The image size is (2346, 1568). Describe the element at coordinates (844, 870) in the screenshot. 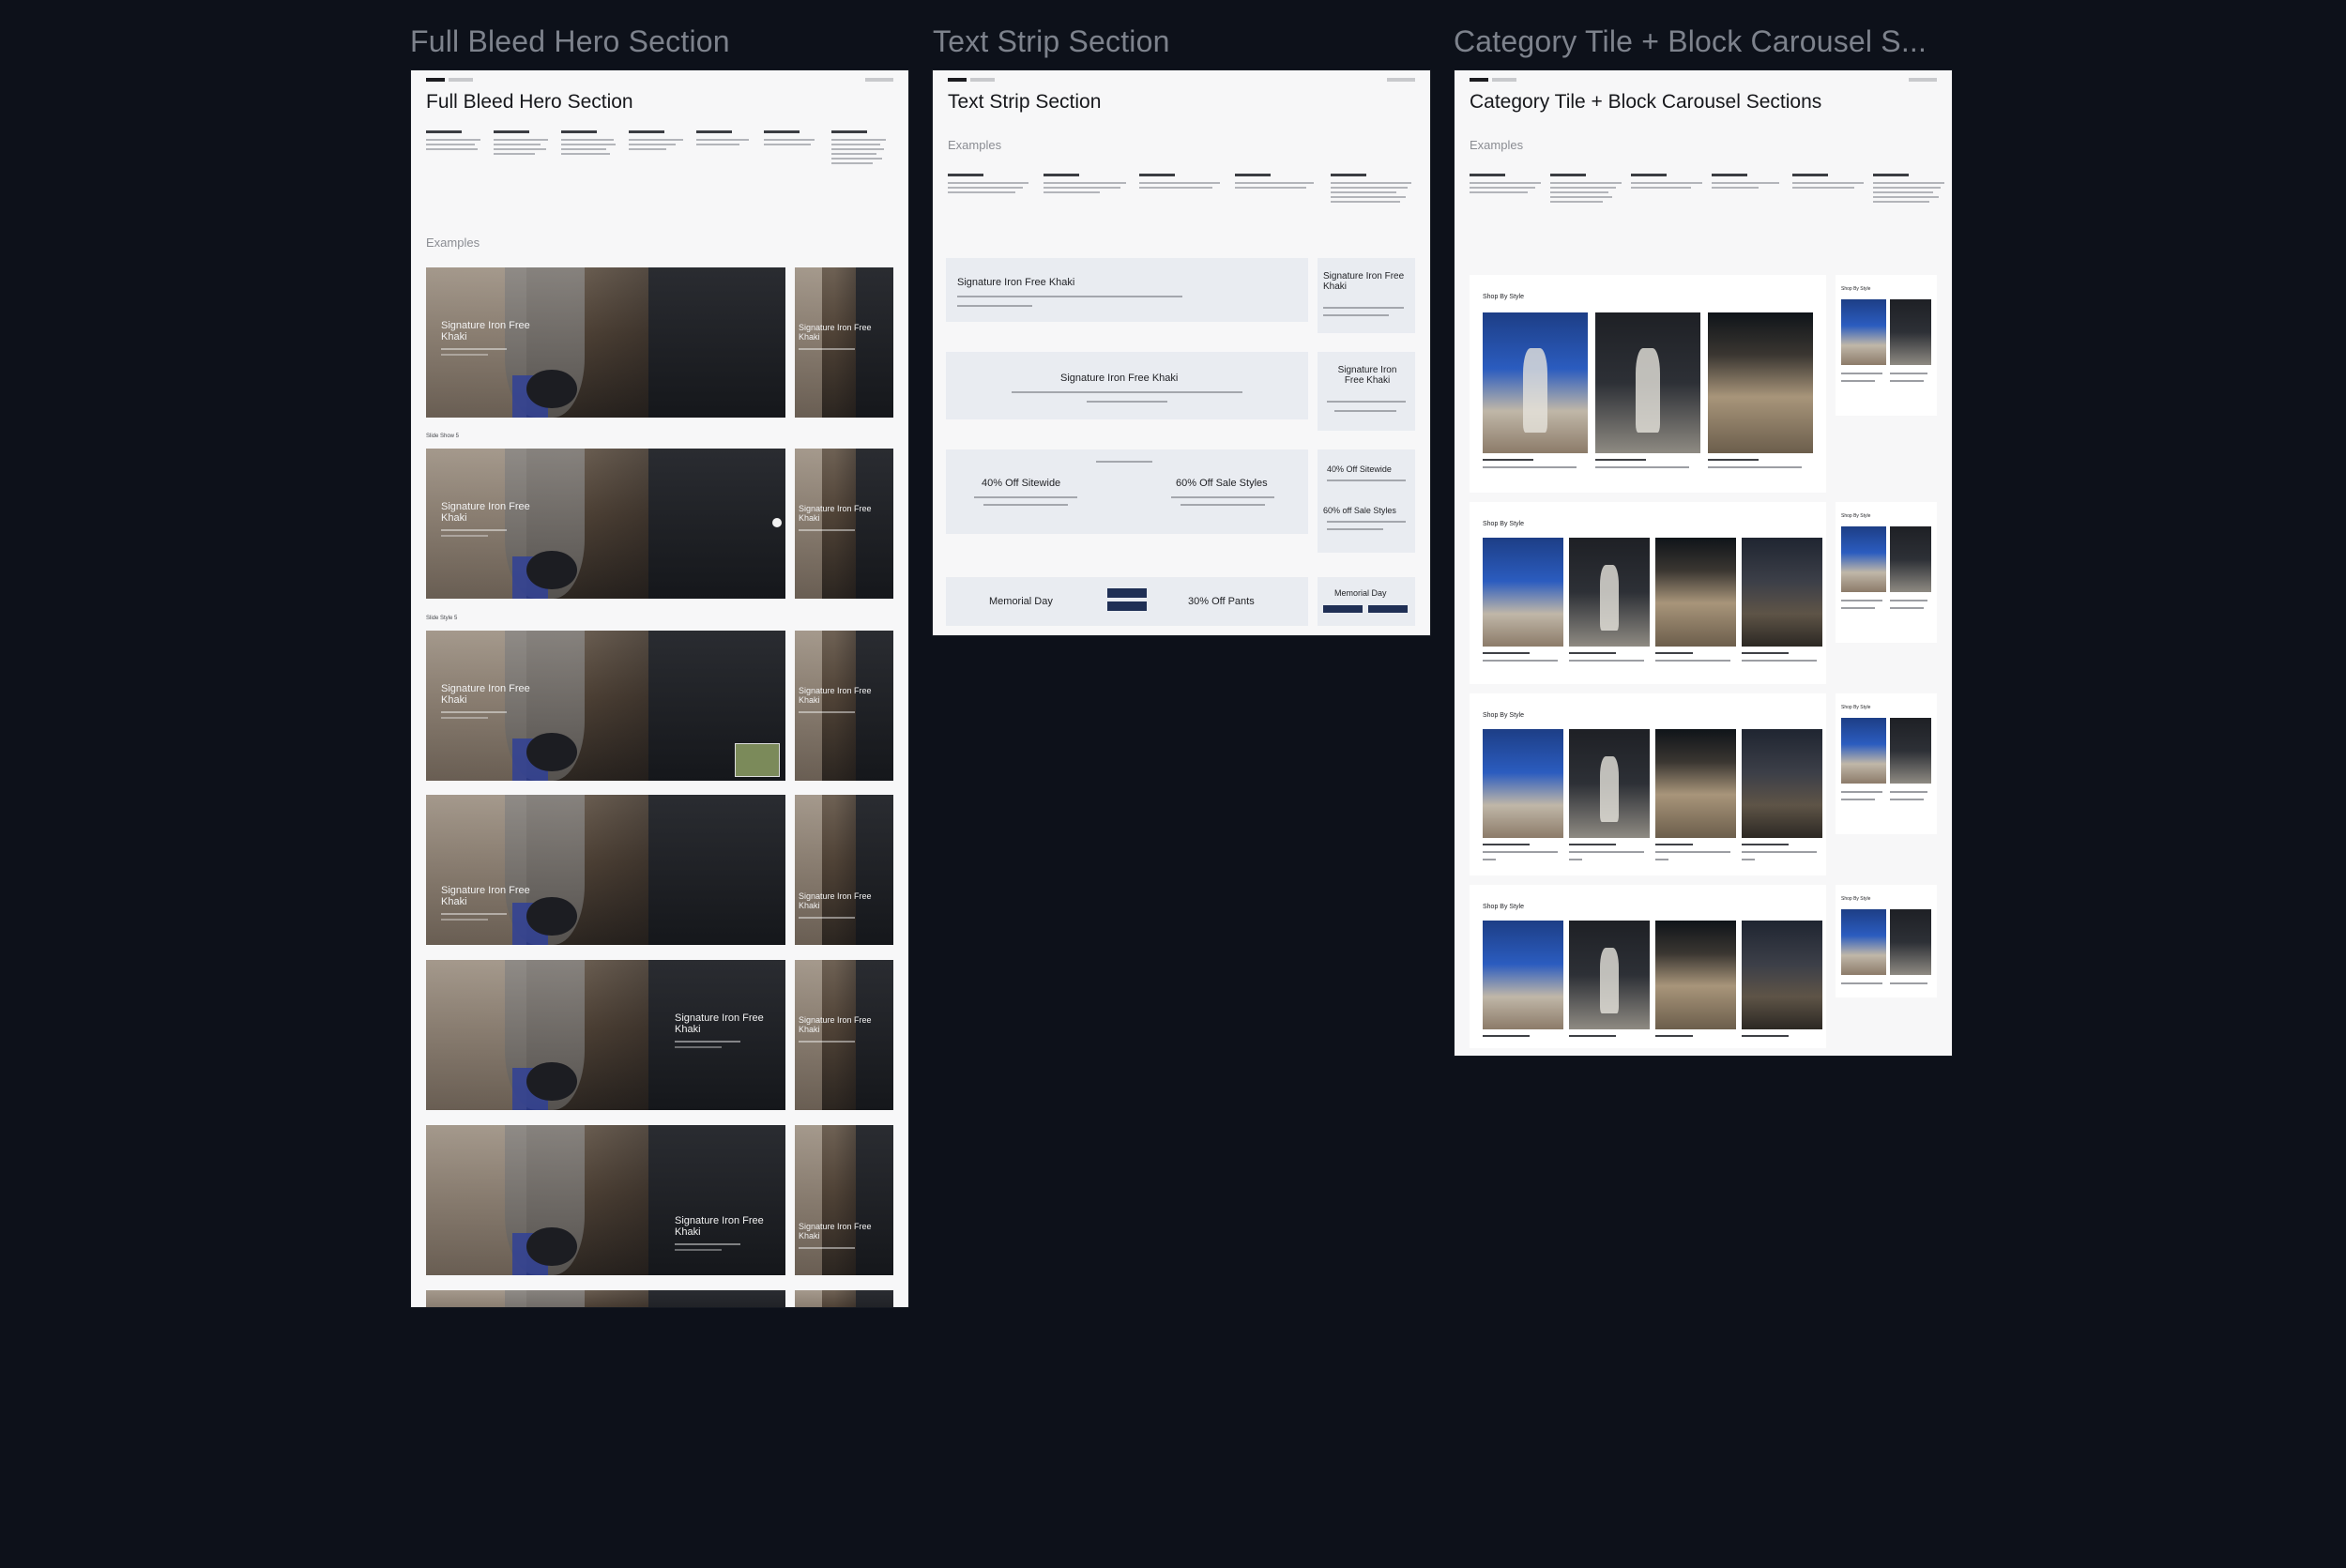

I see `hero-mobile-4: Signature Iron Free Khaki` at that location.